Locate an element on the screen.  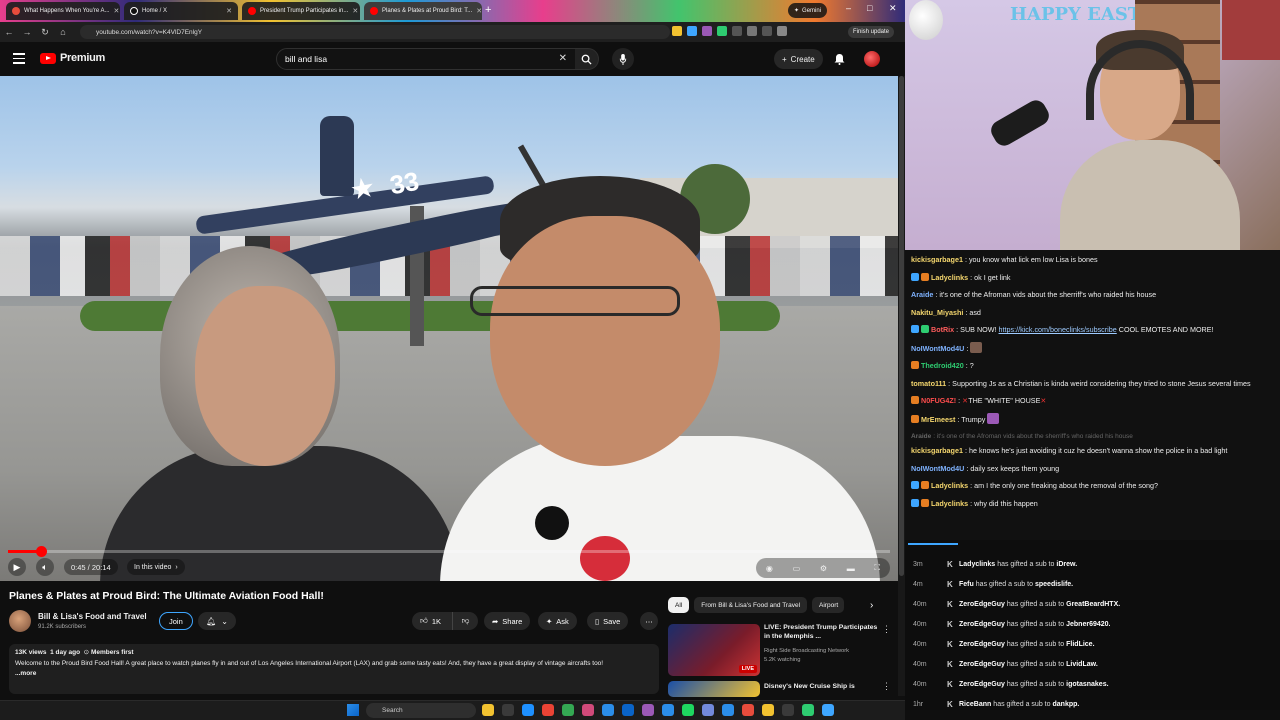
sub-recipient: GreatBeardHTX. is located at coordinates (1093, 604).